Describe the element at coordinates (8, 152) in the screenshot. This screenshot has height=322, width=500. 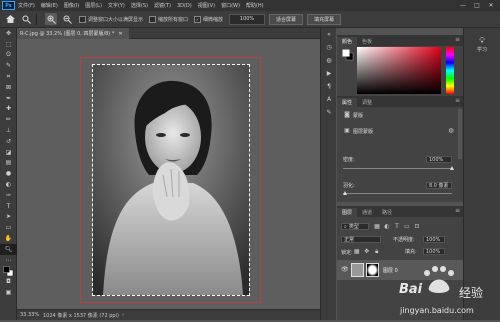
I see `eraser-tool-icon: ◪` at that location.